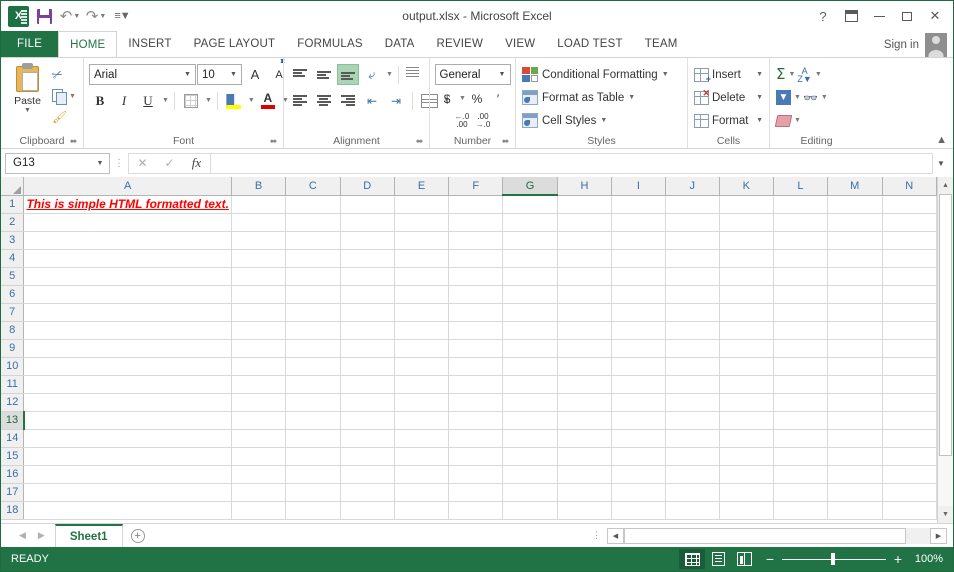 This screenshot has width=954, height=572. What do you see at coordinates (505, 141) in the screenshot?
I see `number-dialog-launcher-icon: ⬌` at bounding box center [505, 141].